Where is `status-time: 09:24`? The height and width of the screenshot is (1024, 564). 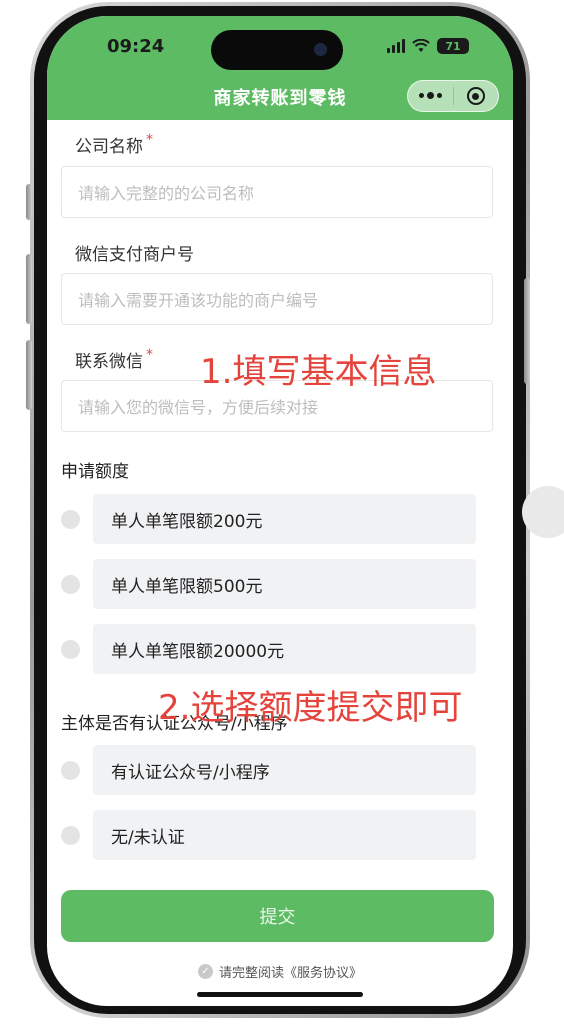 status-time: 09:24 is located at coordinates (136, 46).